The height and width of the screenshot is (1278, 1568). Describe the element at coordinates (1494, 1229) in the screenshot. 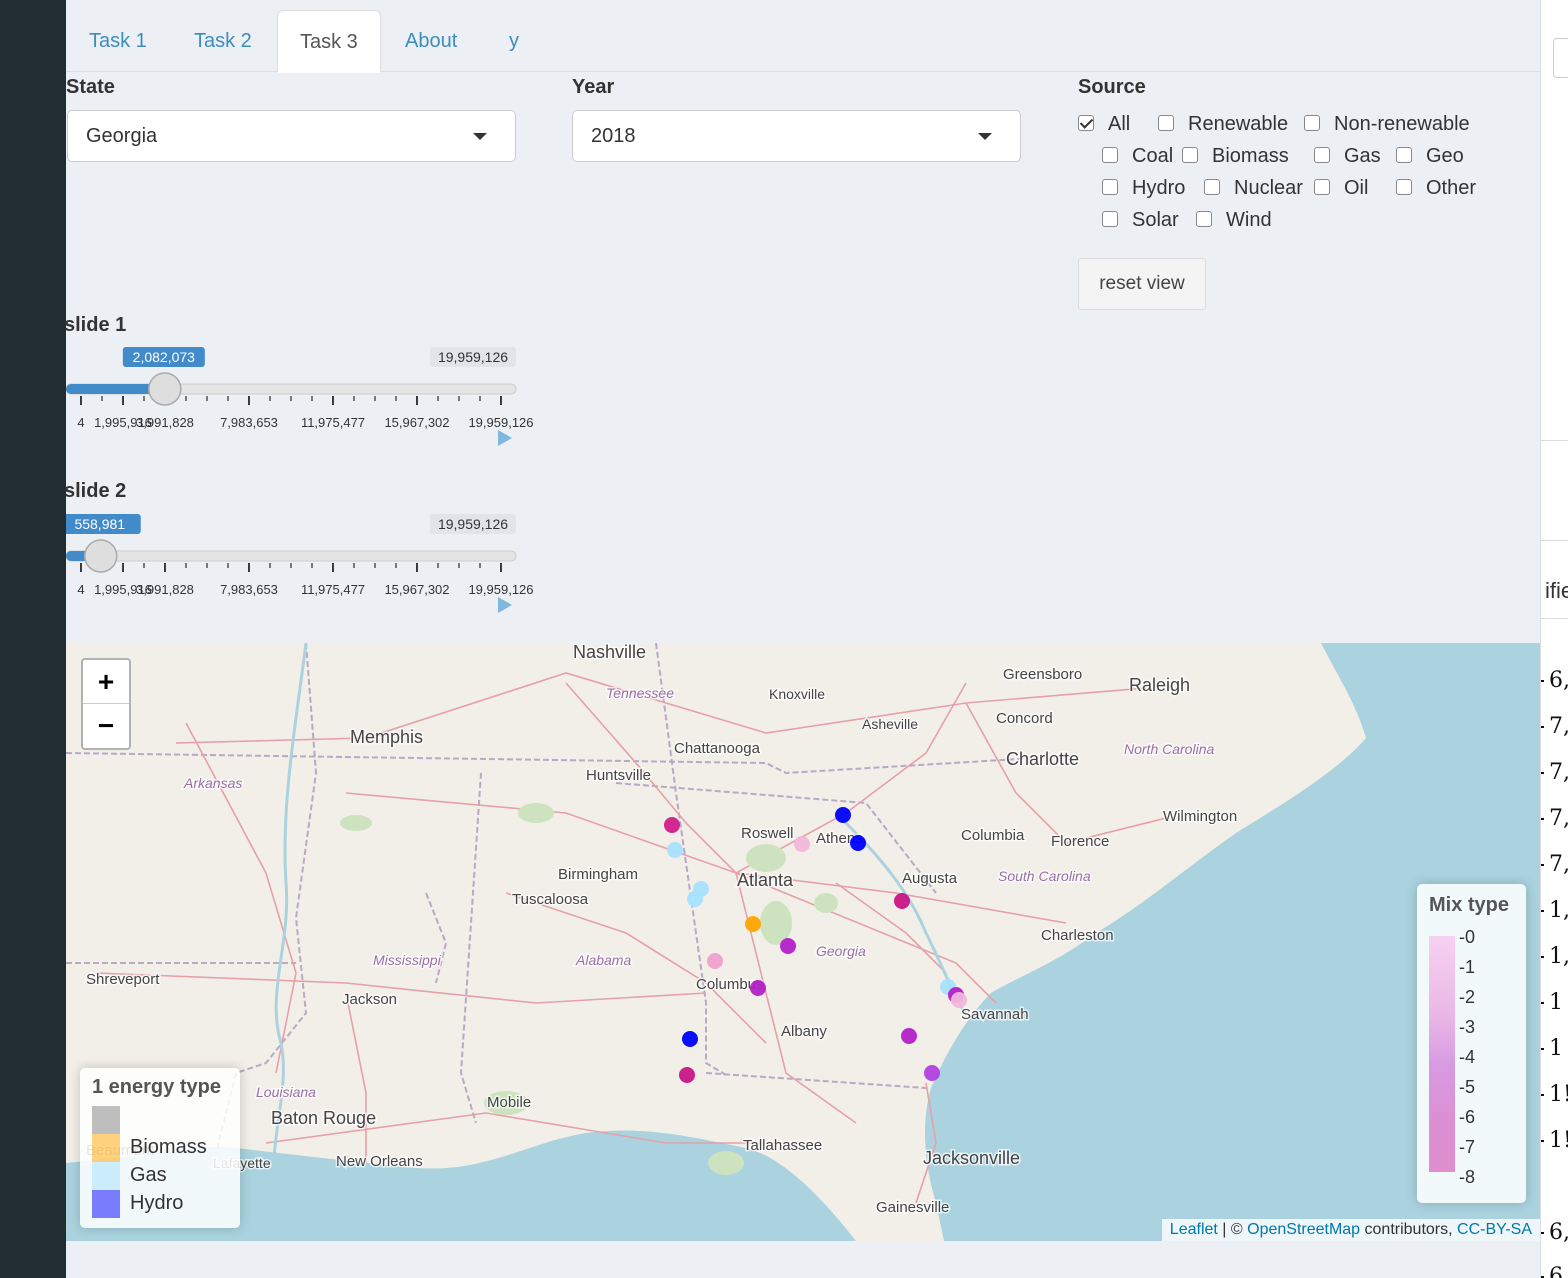

I see `license-link: CC-BY-SA` at that location.